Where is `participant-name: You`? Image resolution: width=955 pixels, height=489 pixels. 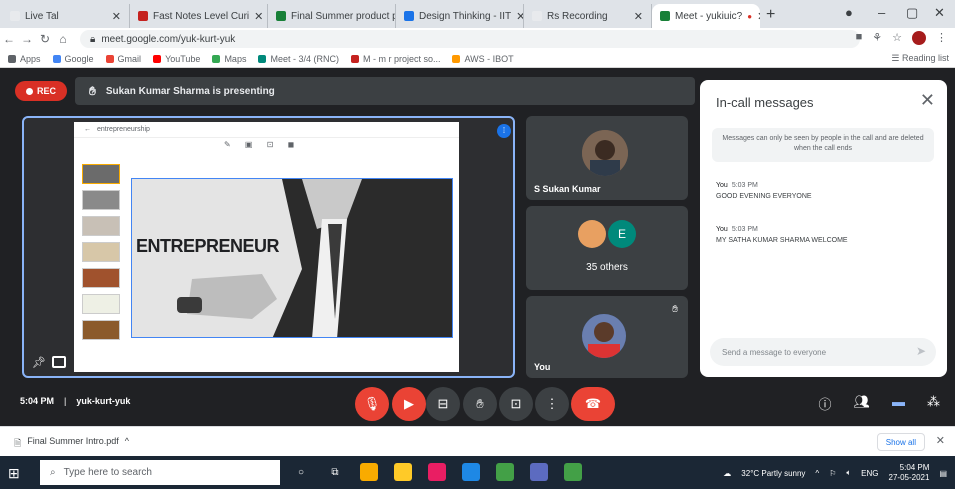 participant-name: You is located at coordinates (542, 367).